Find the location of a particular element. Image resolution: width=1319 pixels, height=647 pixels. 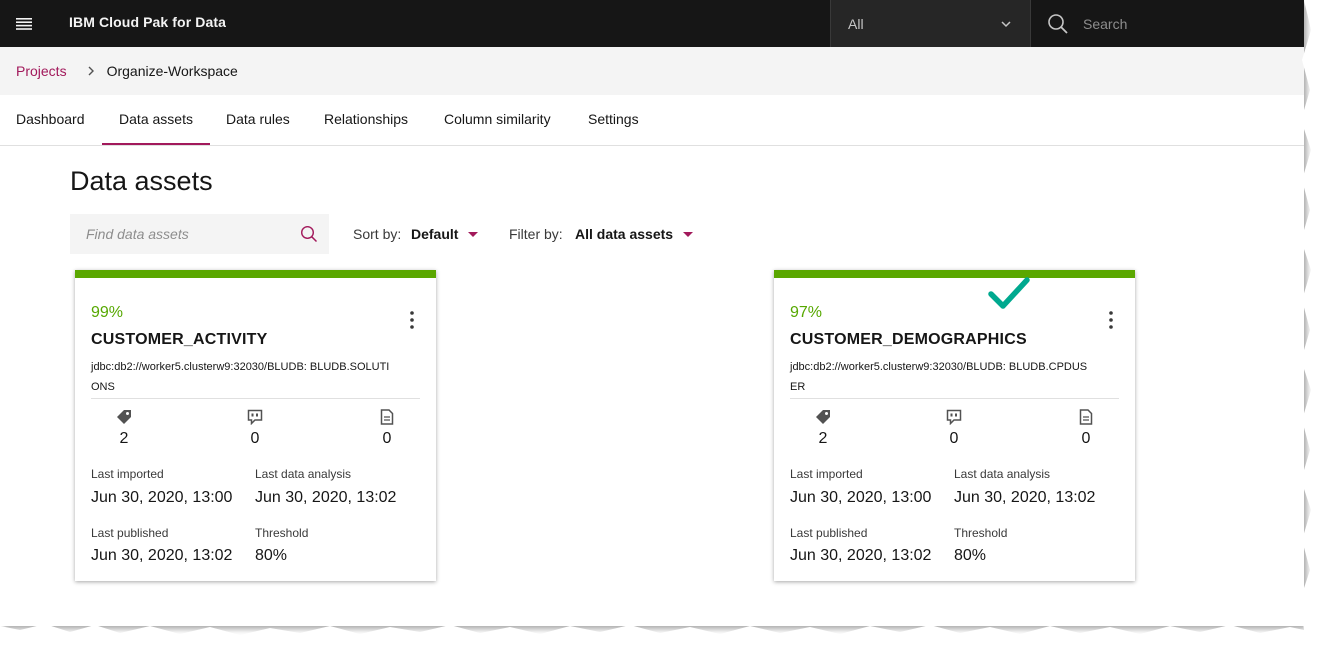

quality-score: 99% is located at coordinates (107, 312).